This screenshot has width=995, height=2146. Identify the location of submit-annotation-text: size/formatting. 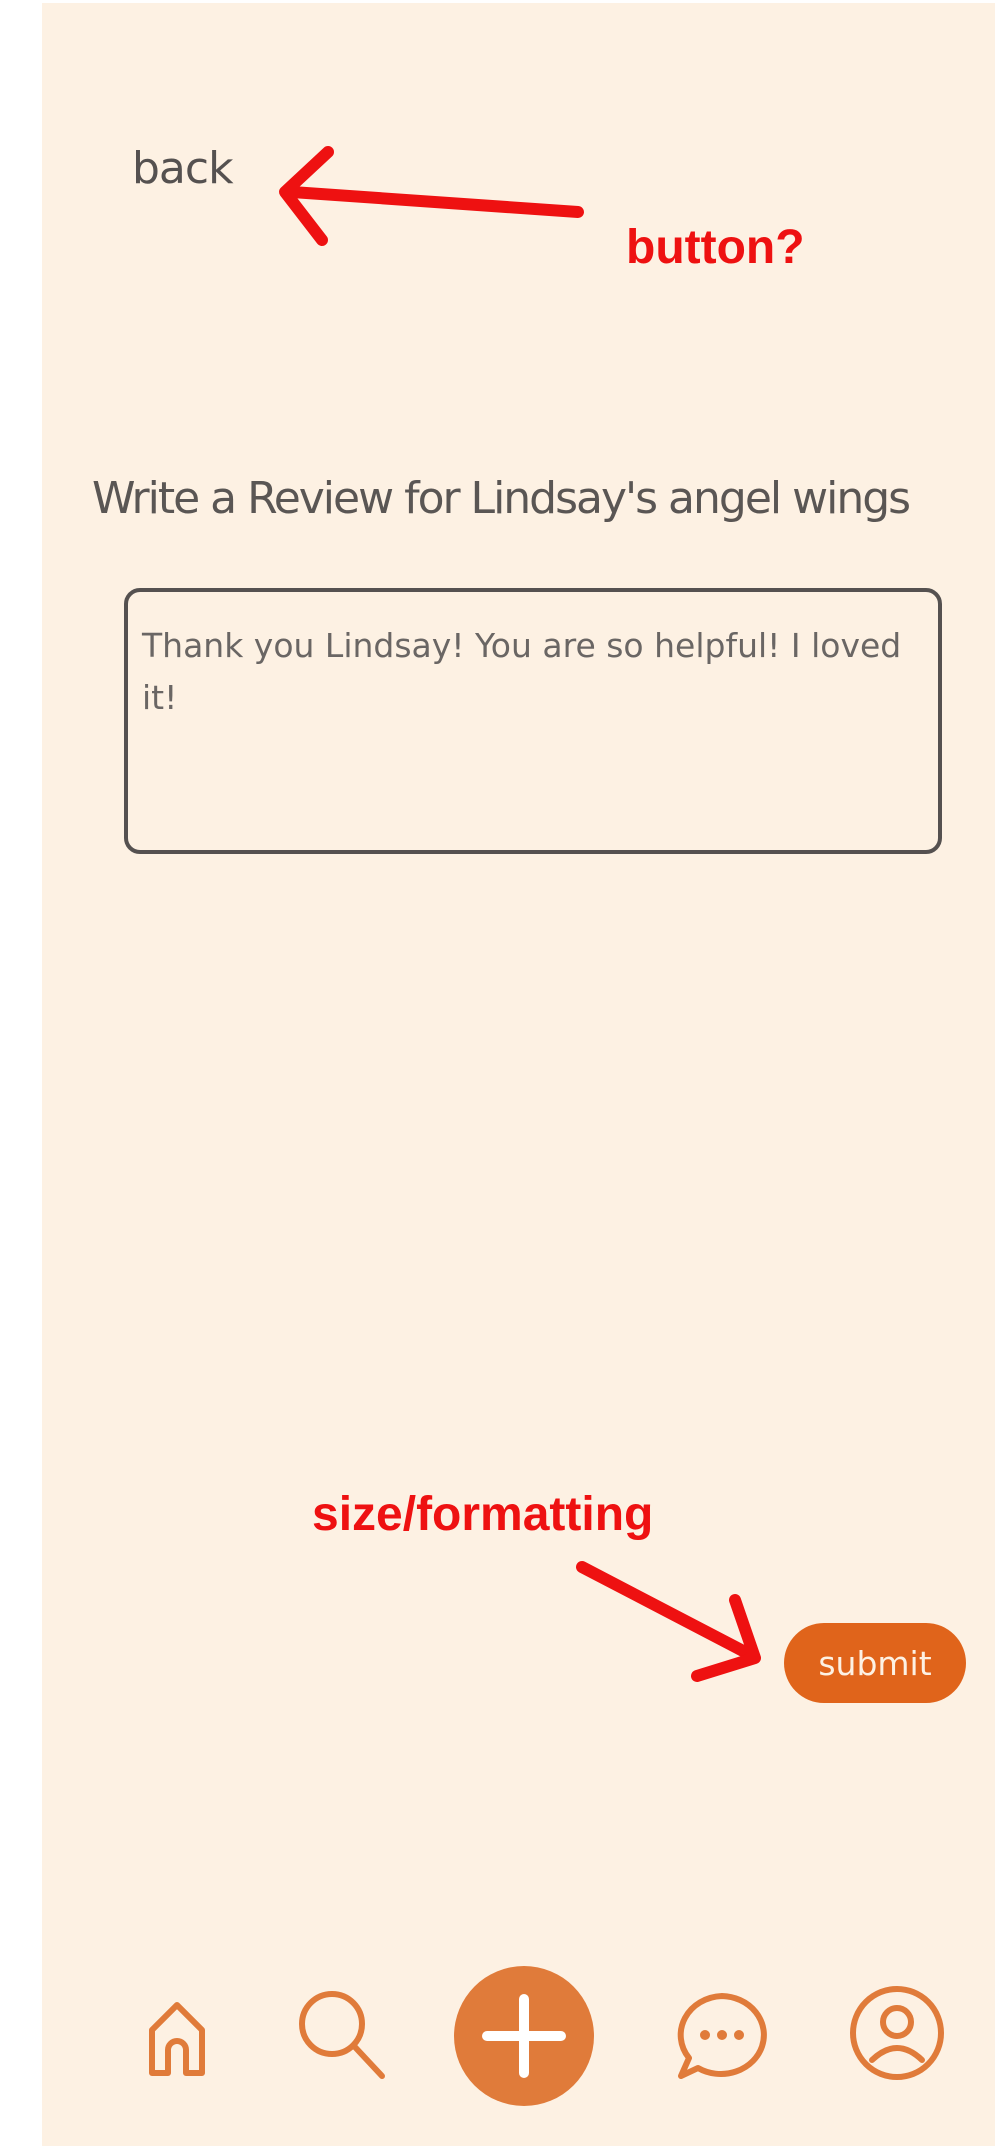
(483, 1514).